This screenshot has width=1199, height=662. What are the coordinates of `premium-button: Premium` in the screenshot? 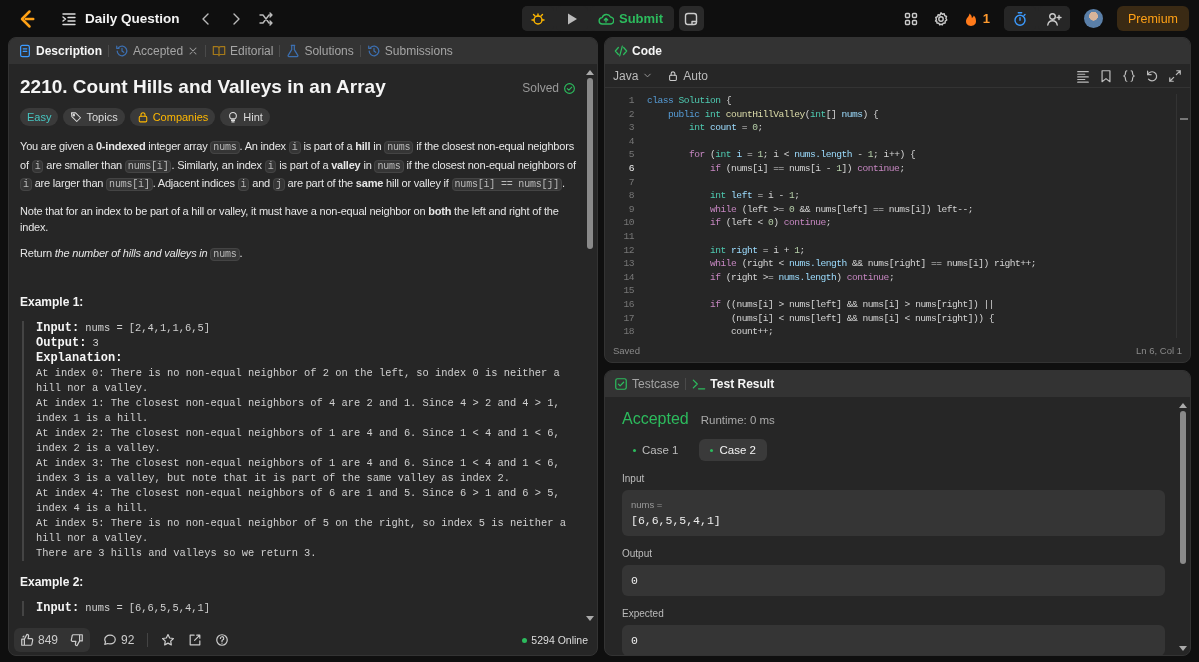 It's located at (1153, 18).